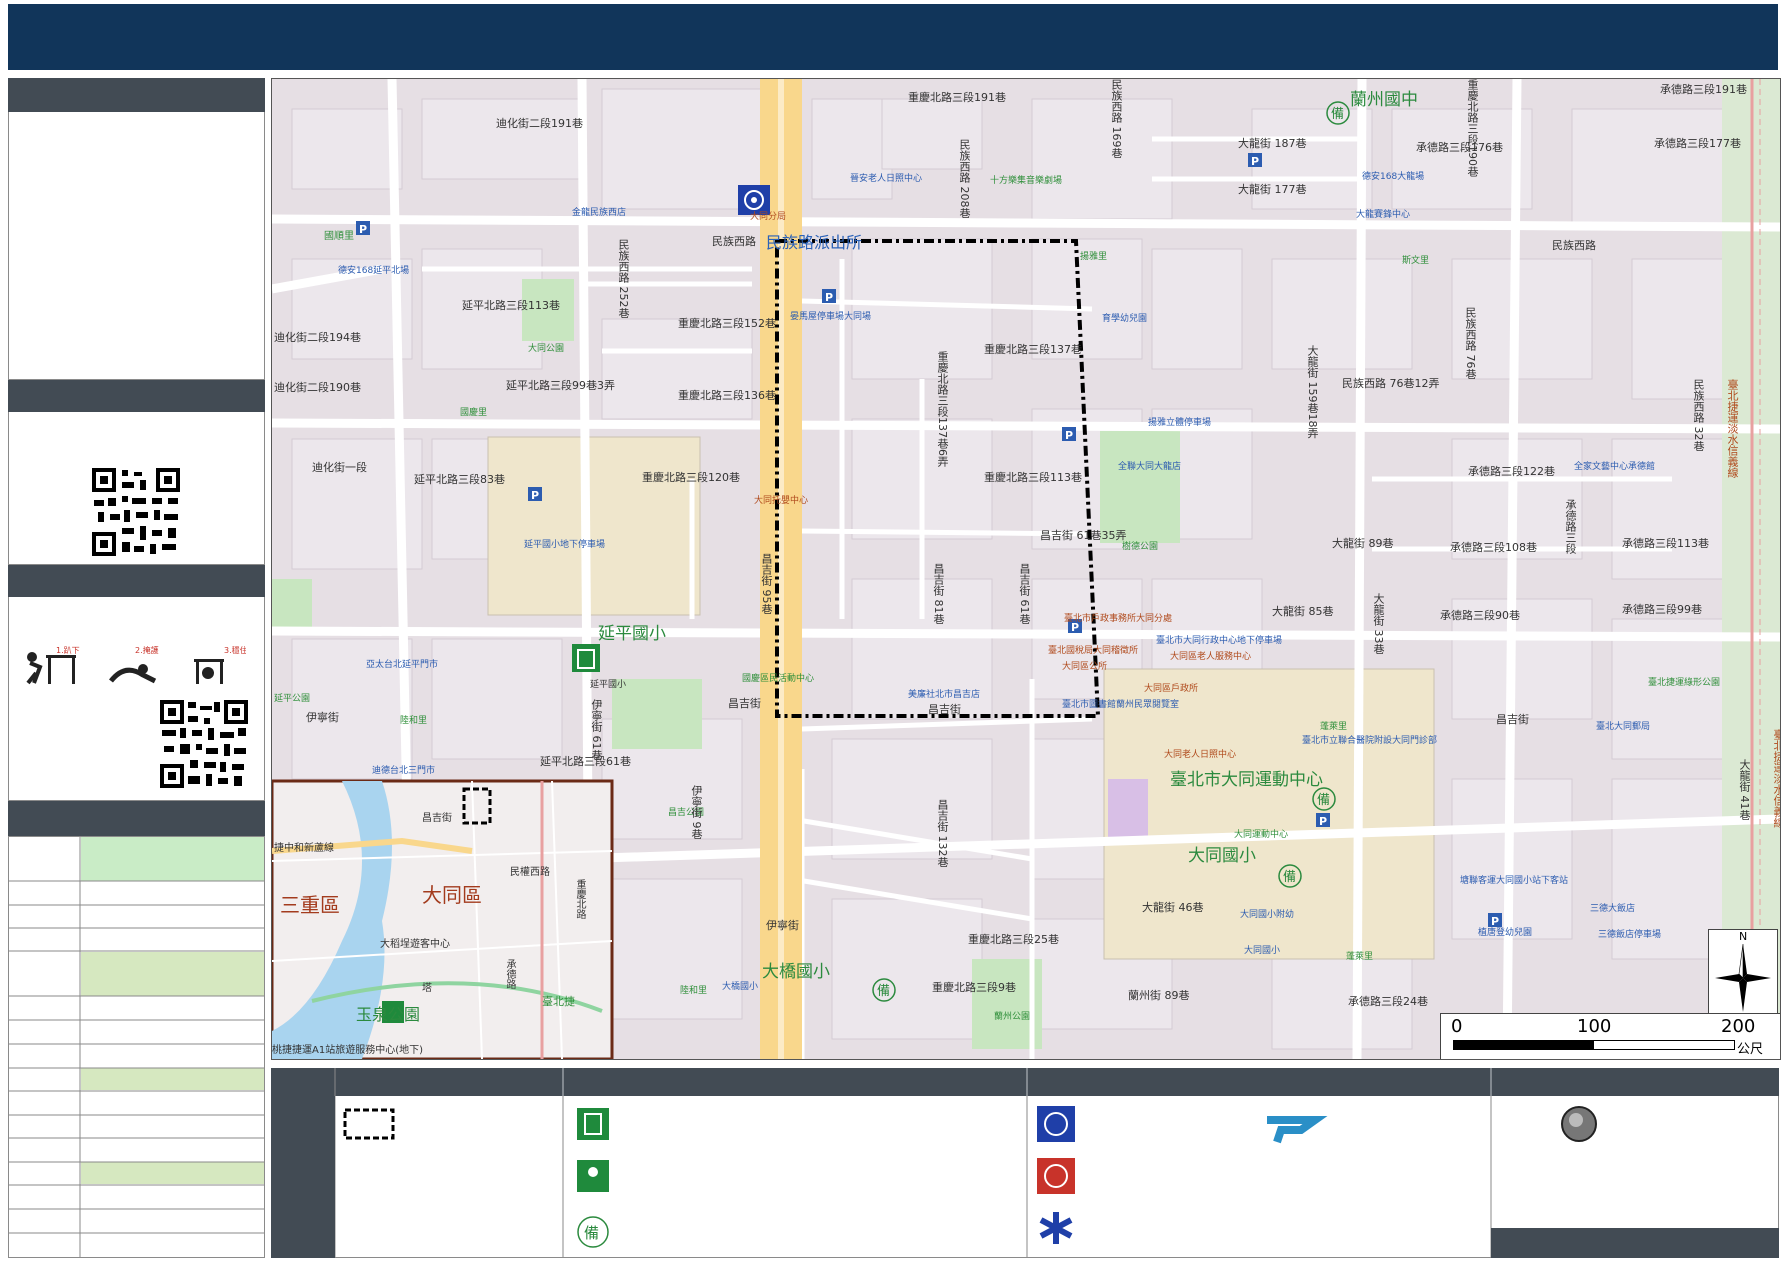 The height and width of the screenshot is (1263, 1786). What do you see at coordinates (1033, 349) in the screenshot?
I see `map-label-31: 重慶北路三段137巷` at bounding box center [1033, 349].